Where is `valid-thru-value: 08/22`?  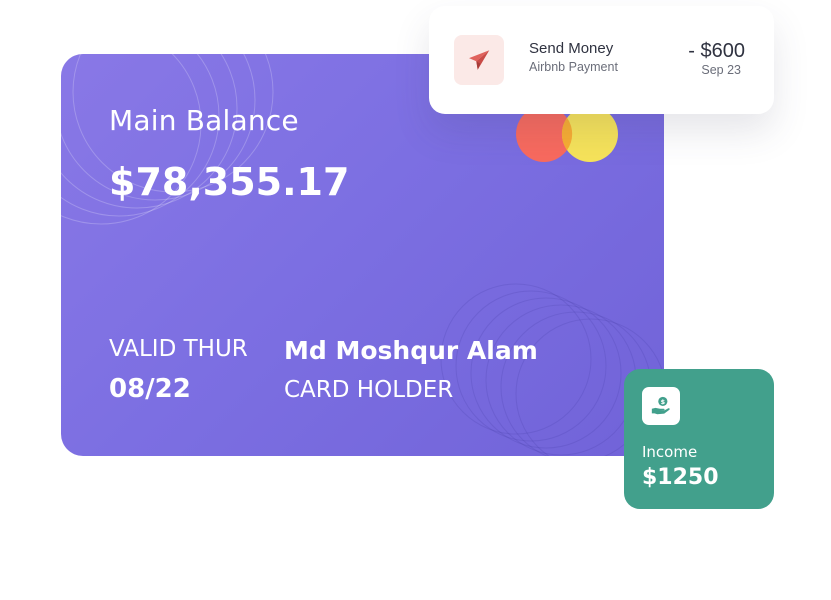
valid-thru-value: 08/22 is located at coordinates (150, 389).